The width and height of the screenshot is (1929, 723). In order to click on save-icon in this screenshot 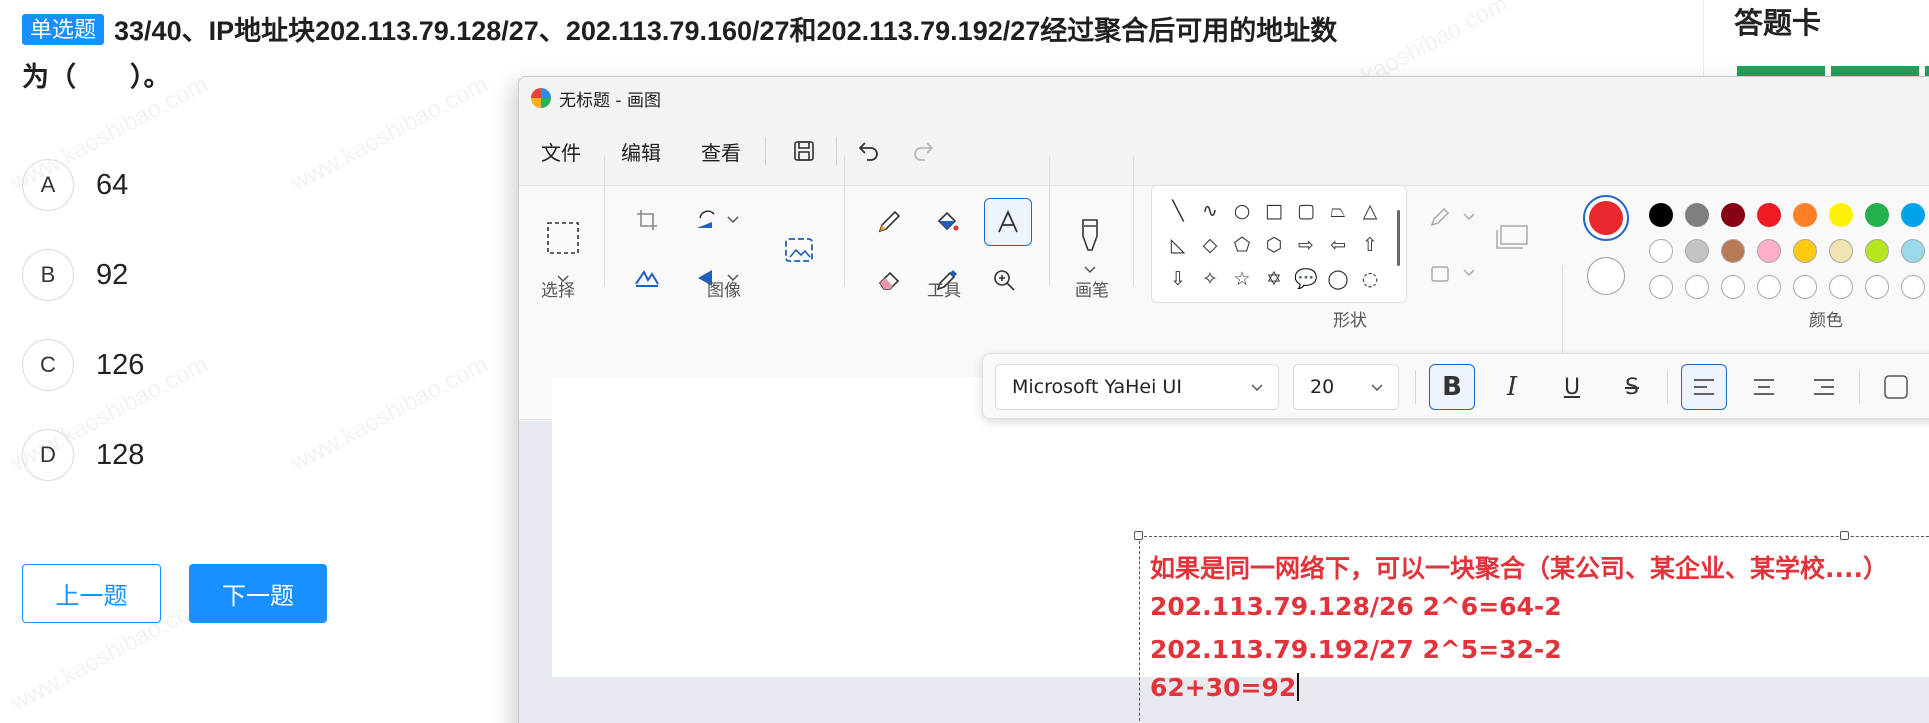, I will do `click(804, 151)`.